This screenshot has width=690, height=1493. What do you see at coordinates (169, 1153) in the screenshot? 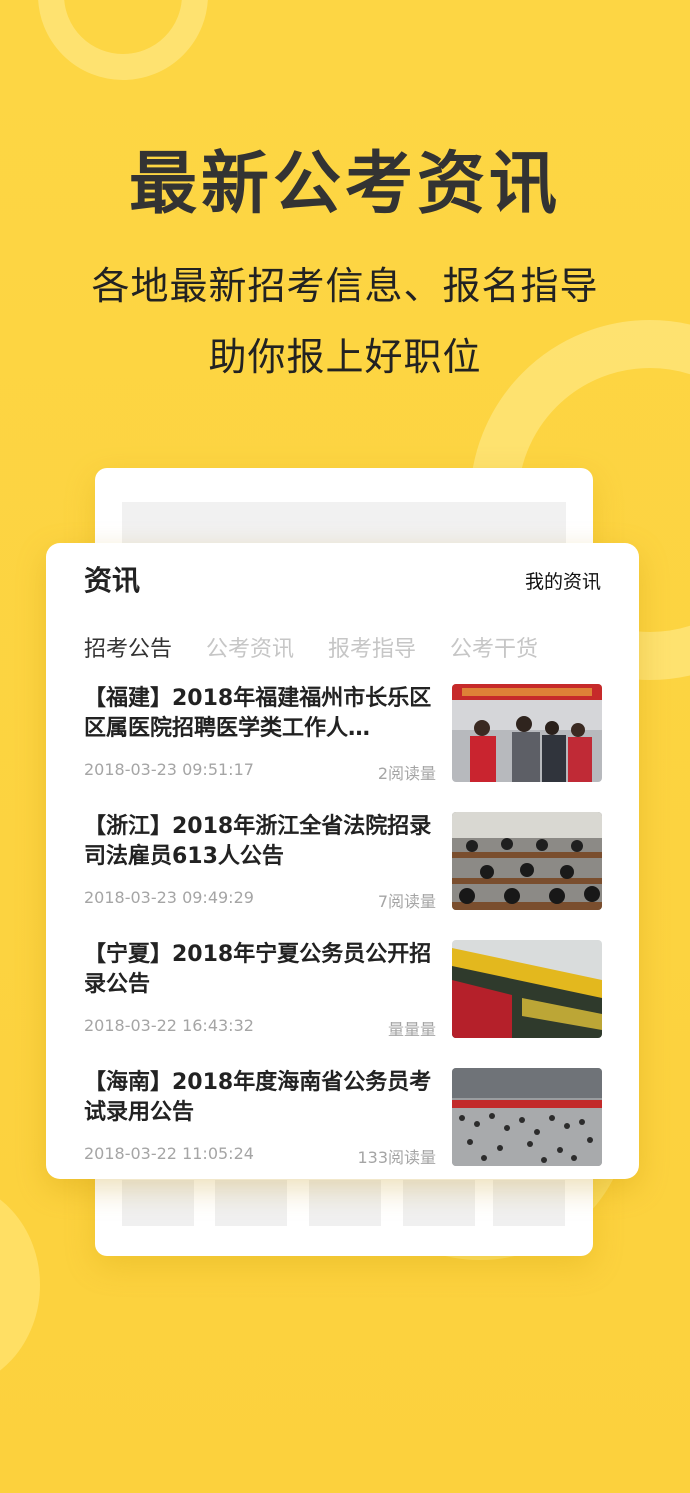
I see `news-date: 2018-03-22 11:05:24` at bounding box center [169, 1153].